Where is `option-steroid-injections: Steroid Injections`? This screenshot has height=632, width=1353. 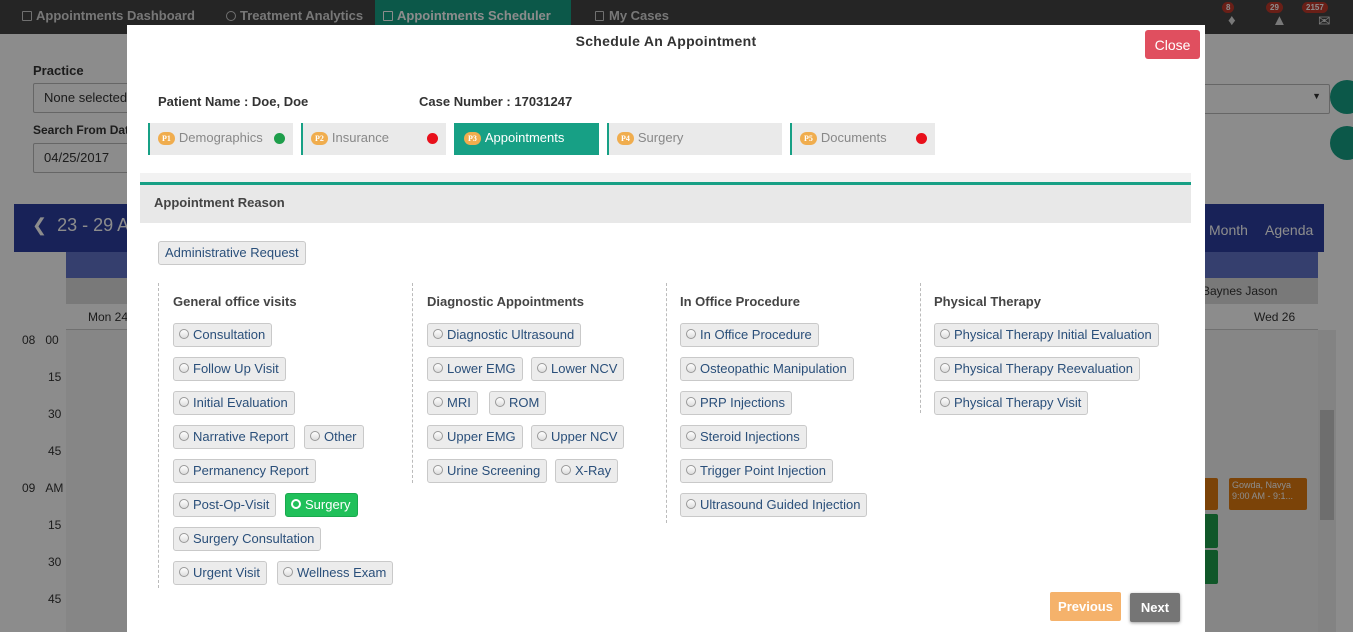 option-steroid-injections: Steroid Injections is located at coordinates (743, 437).